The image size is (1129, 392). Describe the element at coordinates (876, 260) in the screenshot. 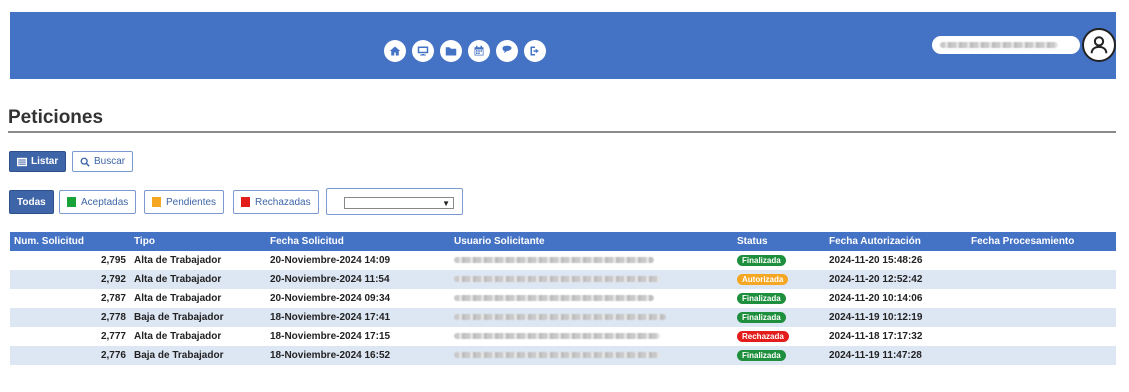

I see `cell-fecha-autorizacion: 2024-11-20 15:48:26` at that location.